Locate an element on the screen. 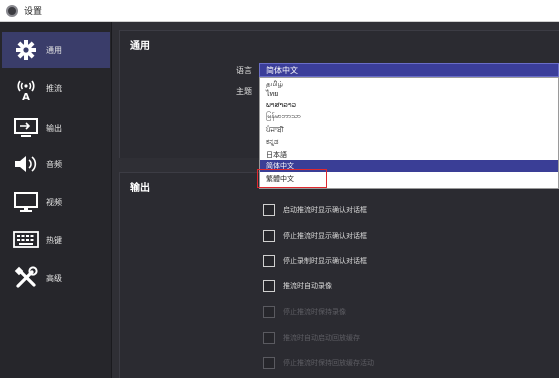 The image size is (559, 378). sidebar-item-audio: 音频 is located at coordinates (56, 164).